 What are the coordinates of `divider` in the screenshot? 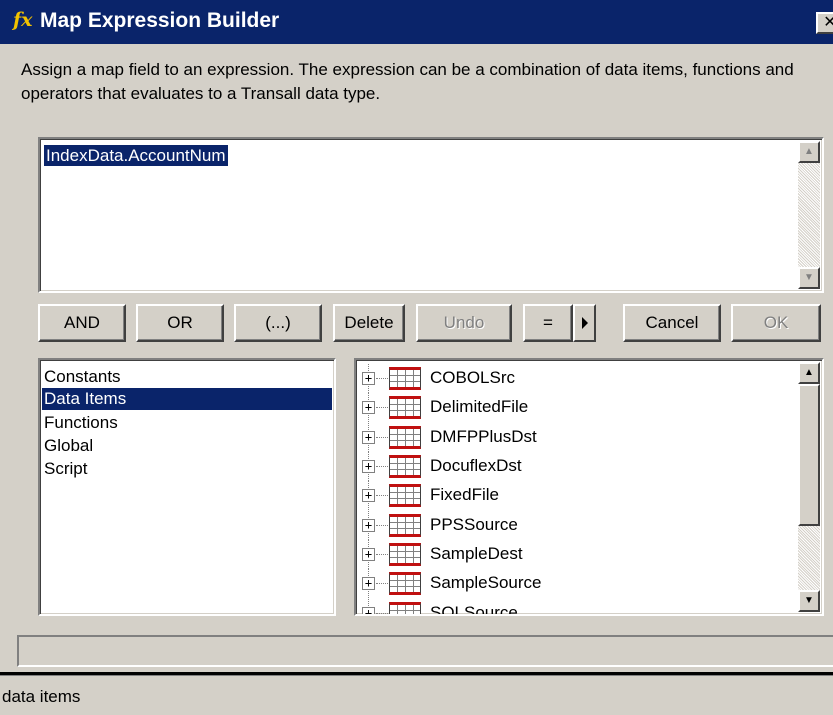 It's located at (416, 674).